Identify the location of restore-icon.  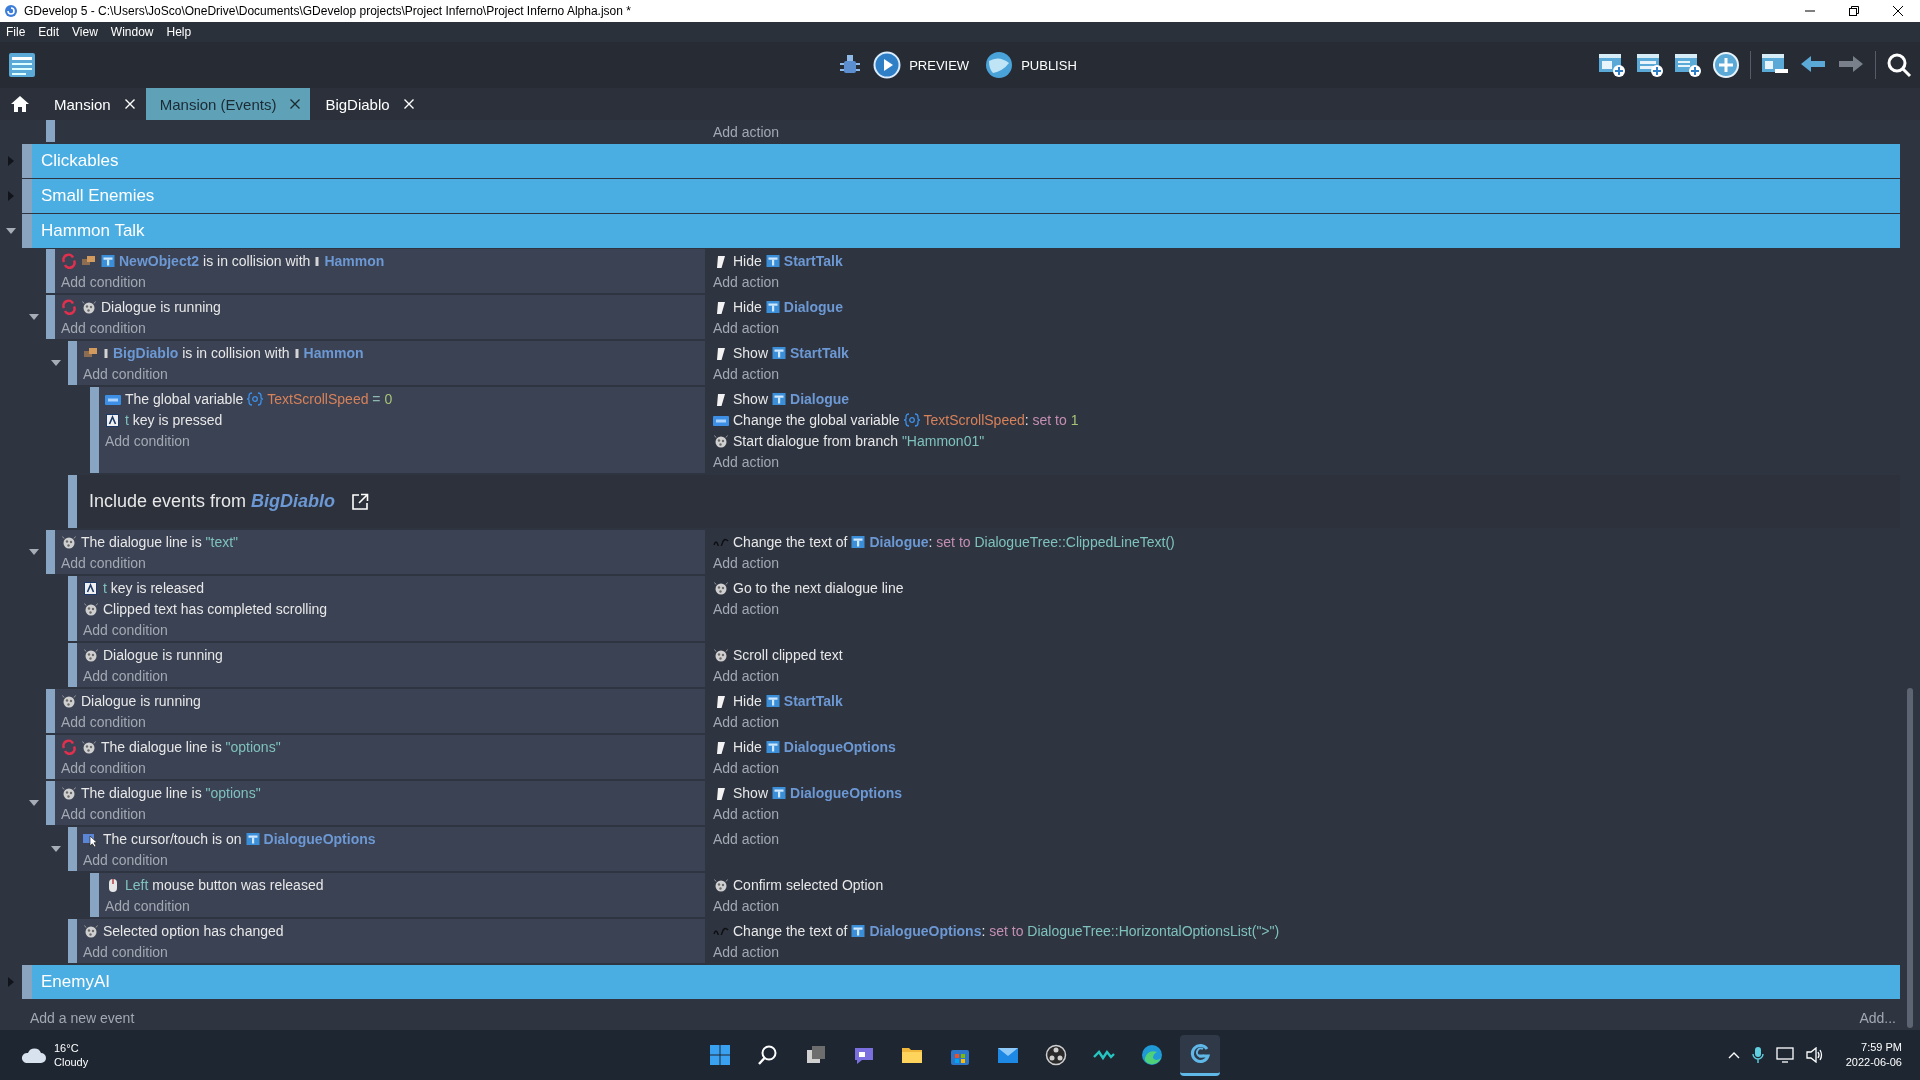
(1854, 11).